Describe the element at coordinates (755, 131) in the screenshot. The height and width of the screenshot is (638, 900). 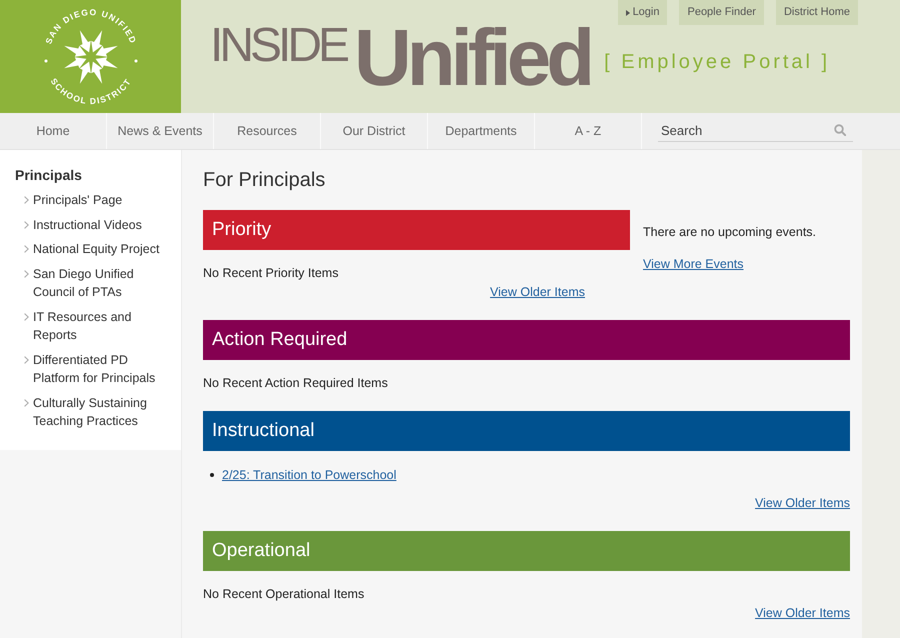
I see `search-field: Search` at that location.